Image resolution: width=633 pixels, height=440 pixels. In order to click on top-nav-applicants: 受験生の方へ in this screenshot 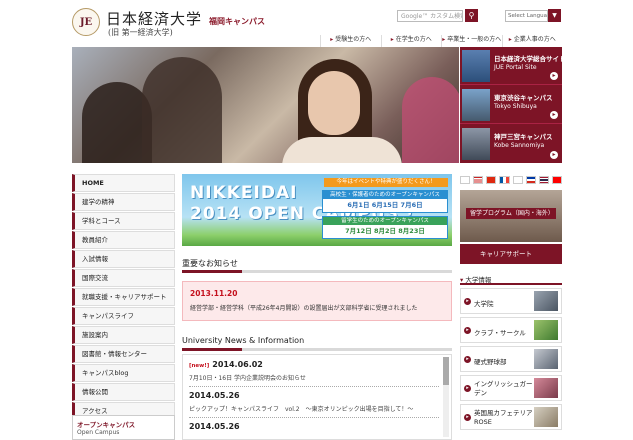, I will do `click(350, 41)`.